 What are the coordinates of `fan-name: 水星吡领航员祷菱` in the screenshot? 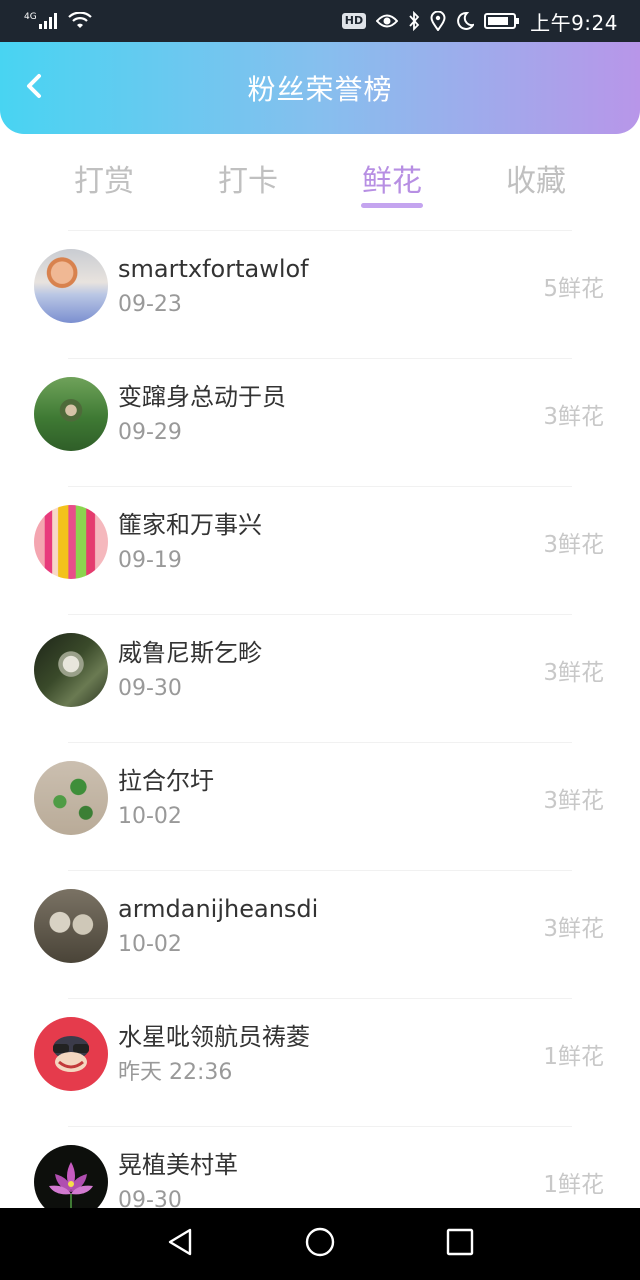 It's located at (214, 1037).